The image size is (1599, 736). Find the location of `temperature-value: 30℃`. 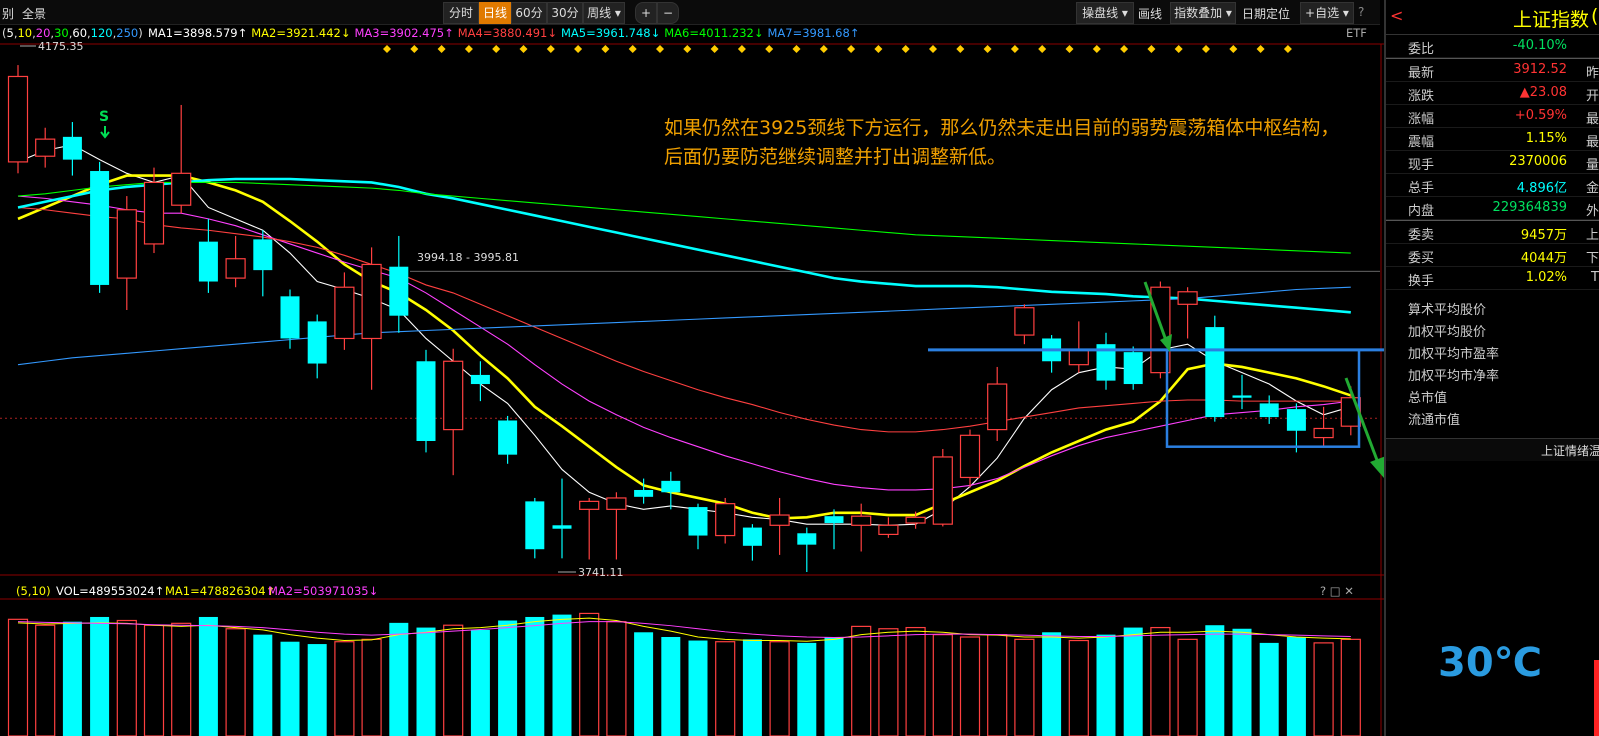

temperature-value: 30℃ is located at coordinates (1490, 663).